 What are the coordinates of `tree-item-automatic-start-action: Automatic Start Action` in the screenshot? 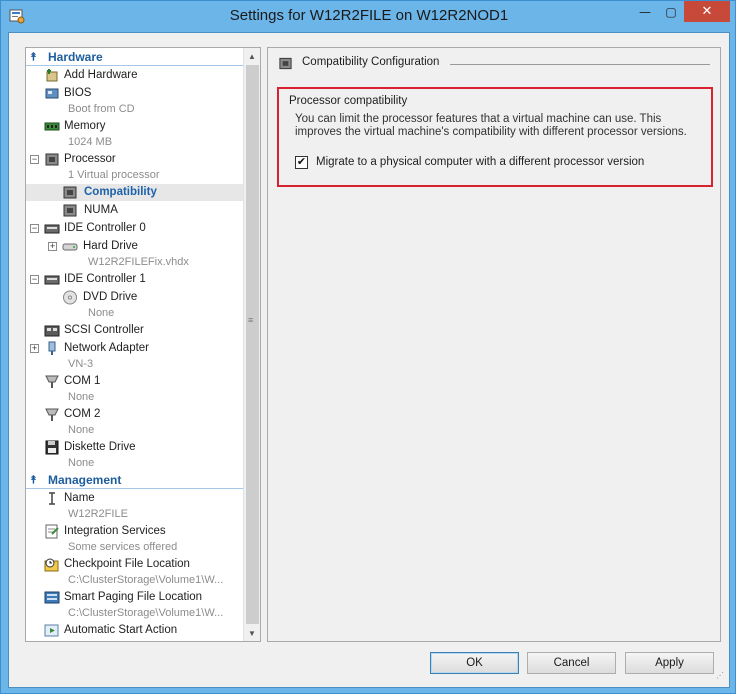 It's located at (135, 630).